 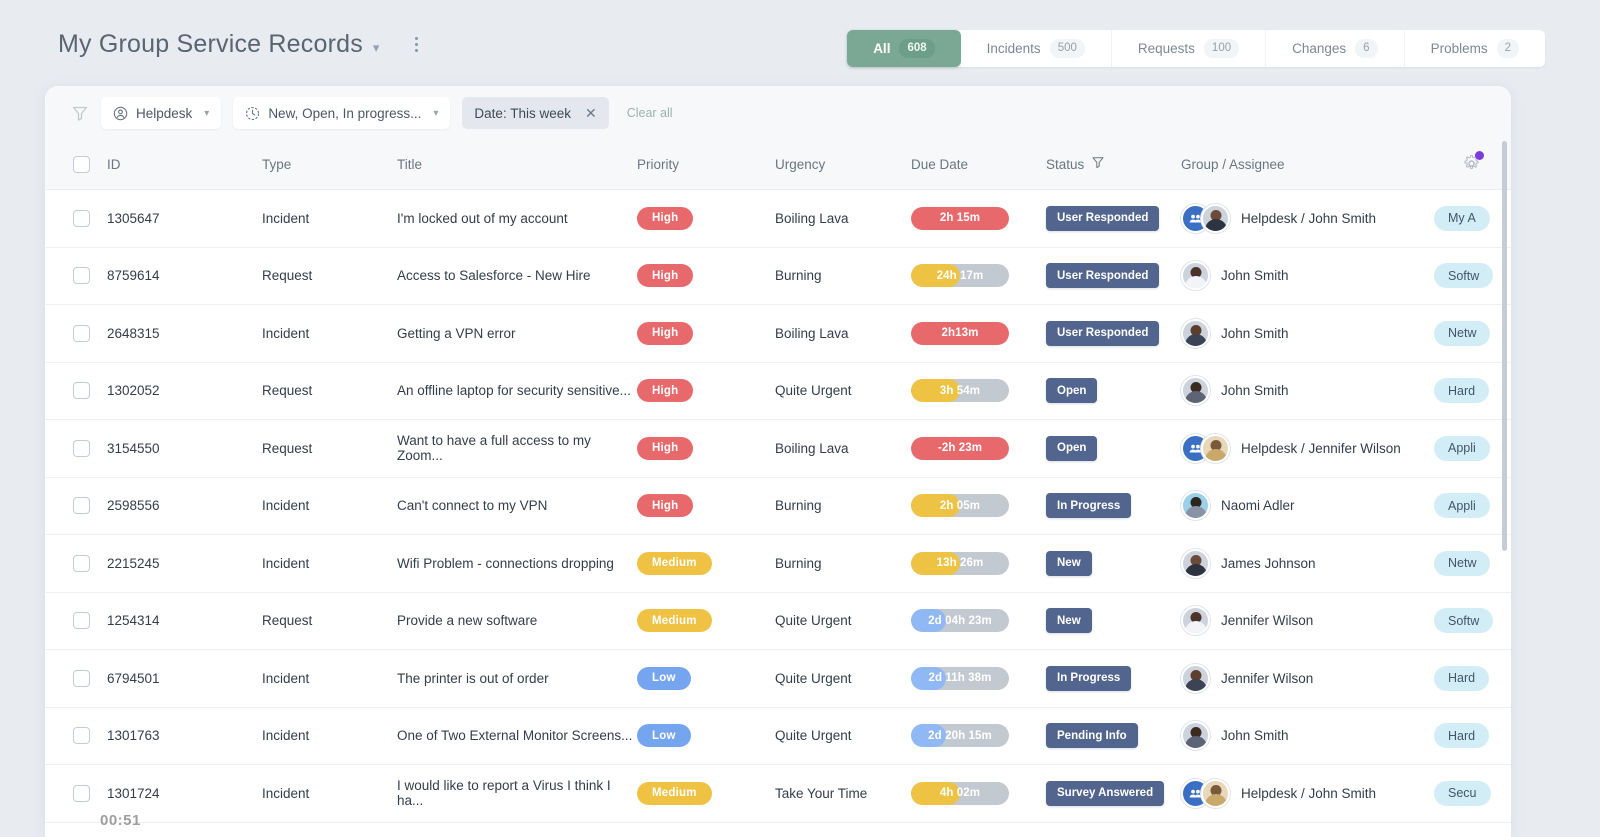 What do you see at coordinates (133, 218) in the screenshot?
I see `record-id: 1305647` at bounding box center [133, 218].